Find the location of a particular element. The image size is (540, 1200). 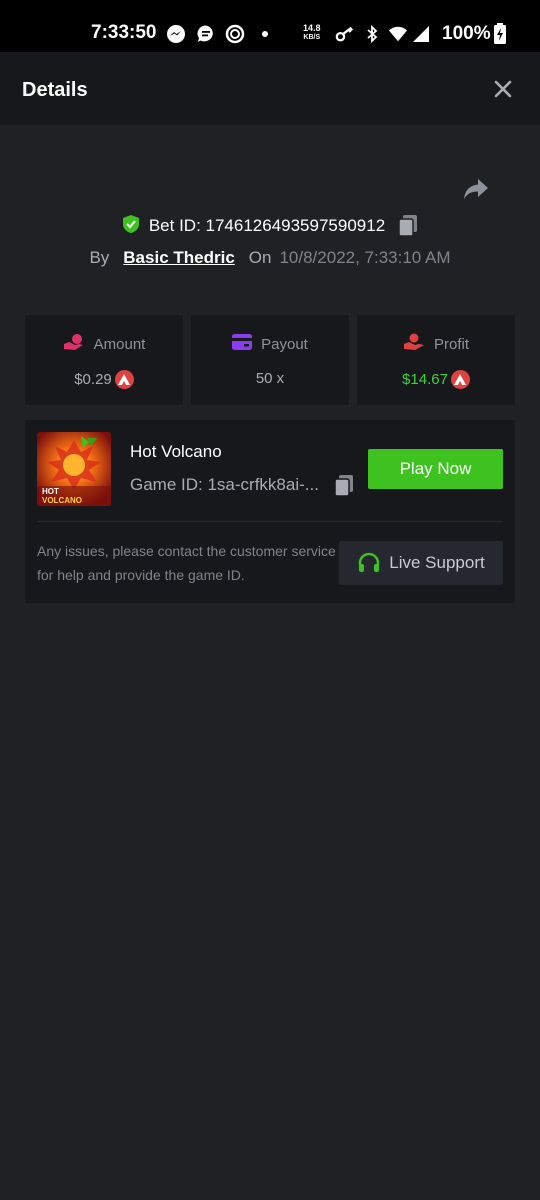

bet-id-row: Bet ID: 1746126493597590912 is located at coordinates (270, 226).